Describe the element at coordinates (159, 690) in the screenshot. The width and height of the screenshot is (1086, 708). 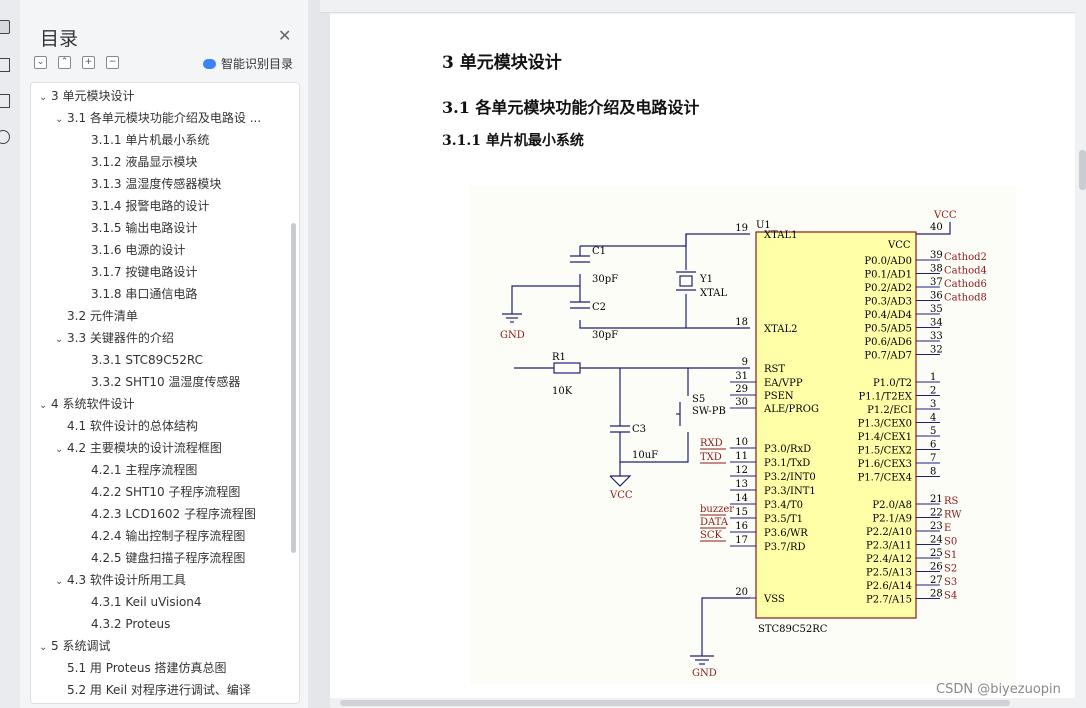
I see `toc-item-label: 5.2 用 Keil 对程序进行调试、编译` at that location.